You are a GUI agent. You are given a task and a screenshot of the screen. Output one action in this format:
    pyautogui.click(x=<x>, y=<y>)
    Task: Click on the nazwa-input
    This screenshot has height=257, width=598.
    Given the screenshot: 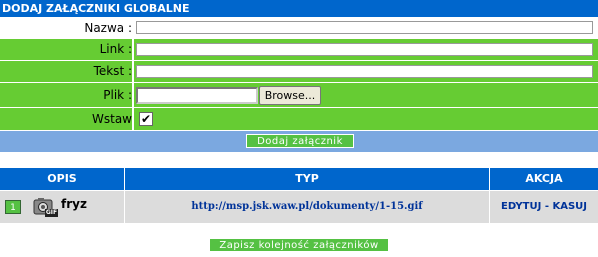 What is the action you would take?
    pyautogui.click(x=364, y=27)
    